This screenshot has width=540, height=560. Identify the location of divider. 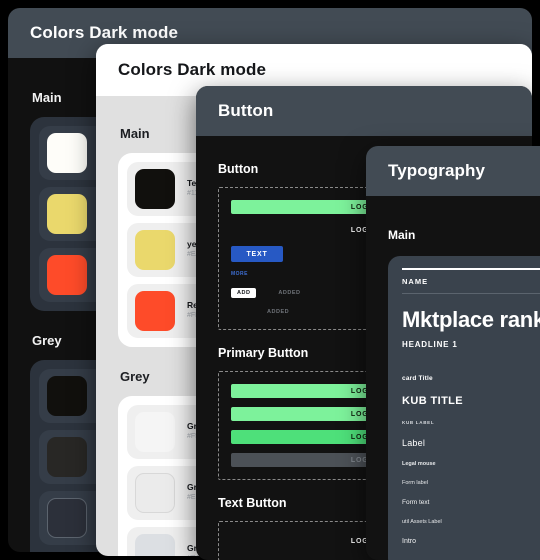
(471, 269).